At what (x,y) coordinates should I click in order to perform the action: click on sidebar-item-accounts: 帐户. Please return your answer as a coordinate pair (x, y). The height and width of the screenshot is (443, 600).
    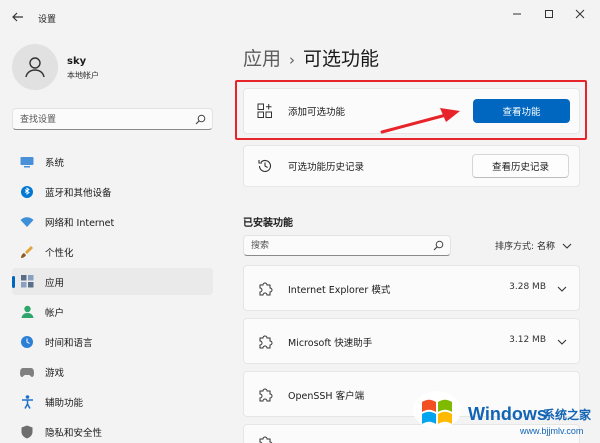
    Looking at the image, I should click on (112, 311).